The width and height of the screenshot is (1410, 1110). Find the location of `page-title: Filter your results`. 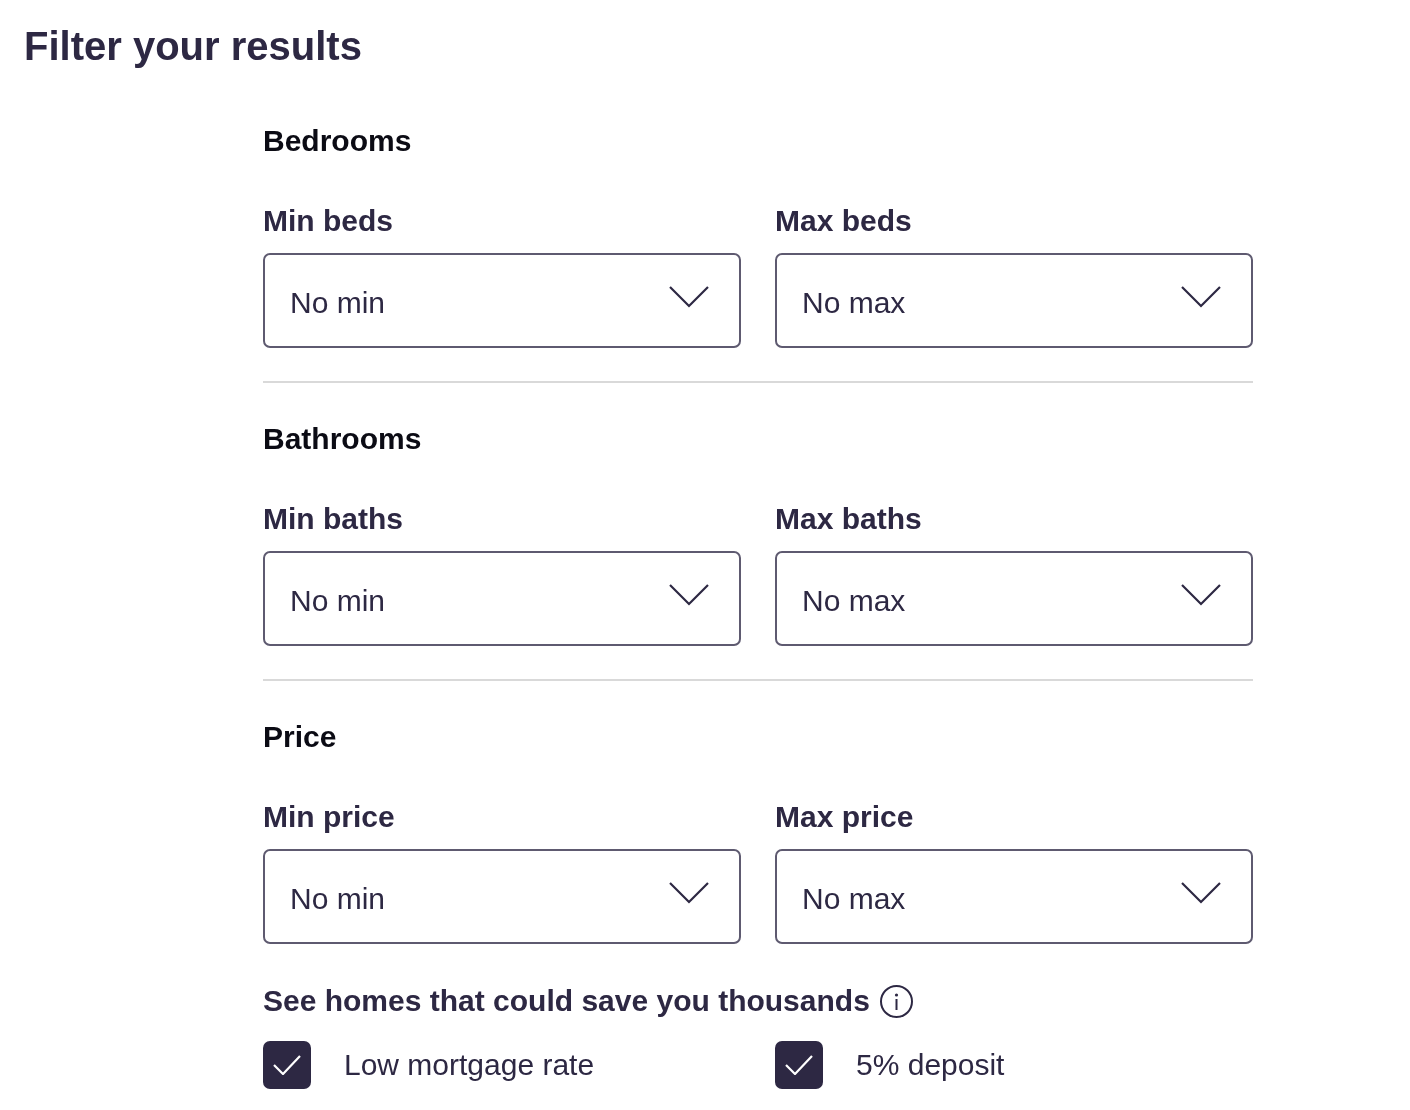

page-title: Filter your results is located at coordinates (193, 46).